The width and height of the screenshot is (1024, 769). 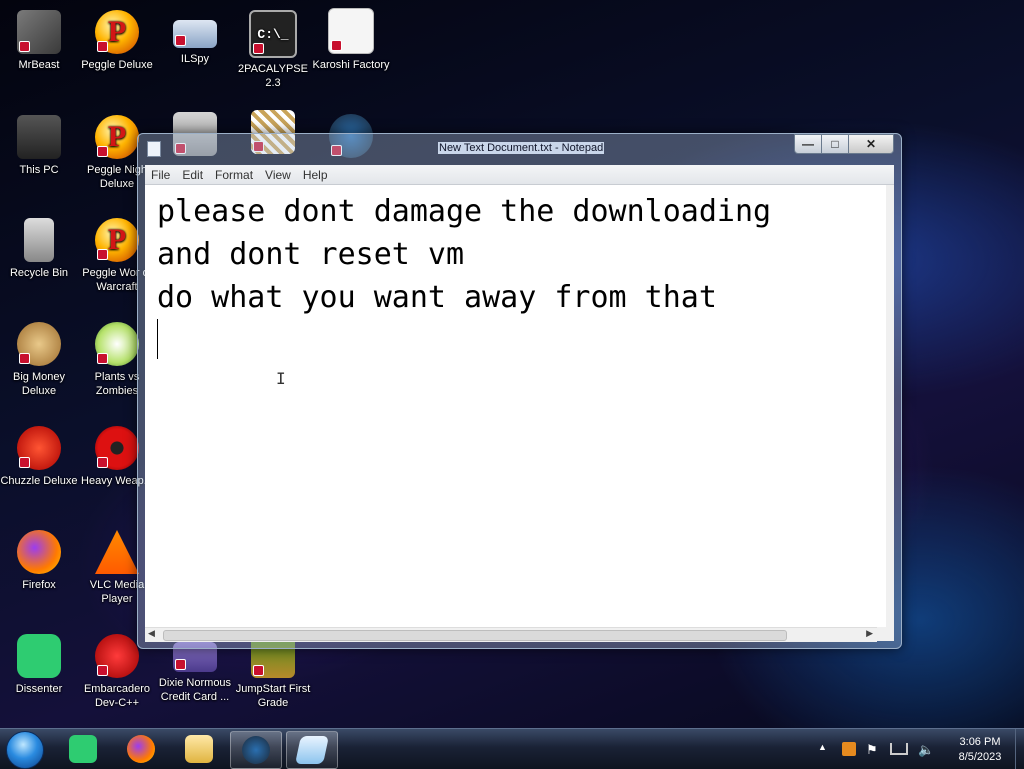 I want to click on peggle-wow-icon, so click(x=117, y=240).